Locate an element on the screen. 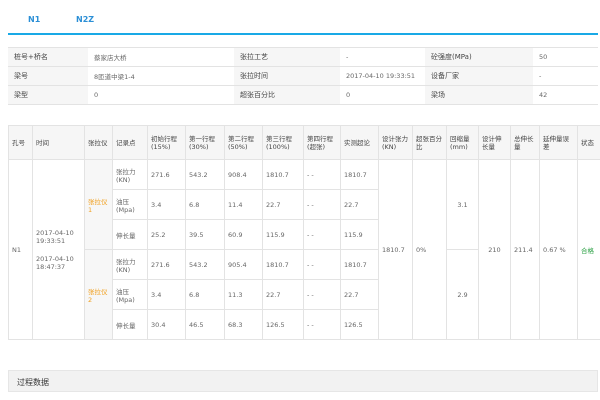 This screenshot has width=600, height=400. info-value: 50 is located at coordinates (543, 57).